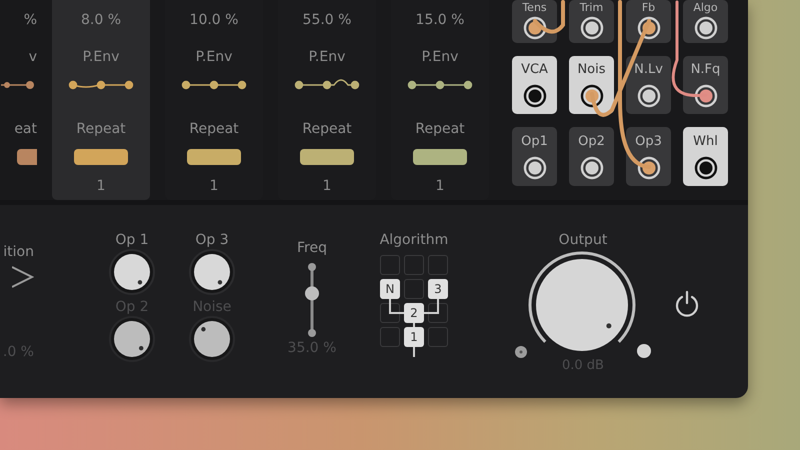 The image size is (800, 450). Describe the element at coordinates (414, 313) in the screenshot. I see `operator-cell: 2` at that location.